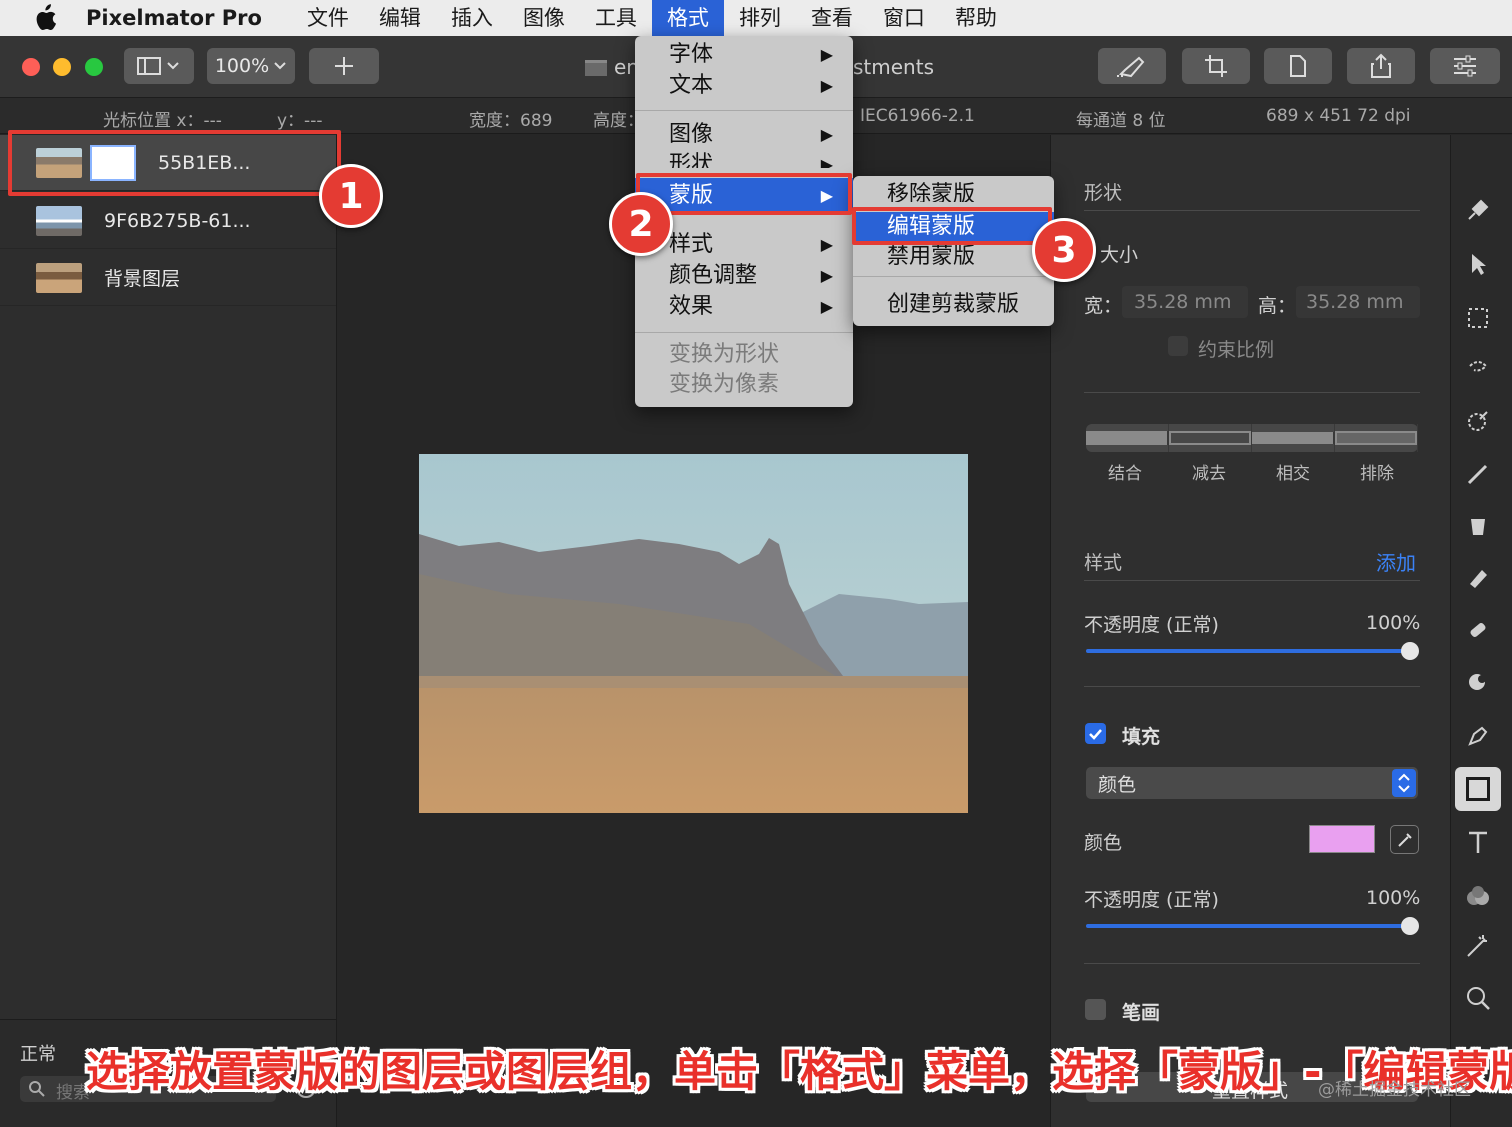 This screenshot has height=1127, width=1512. I want to click on layer-thumbnail, so click(59, 220).